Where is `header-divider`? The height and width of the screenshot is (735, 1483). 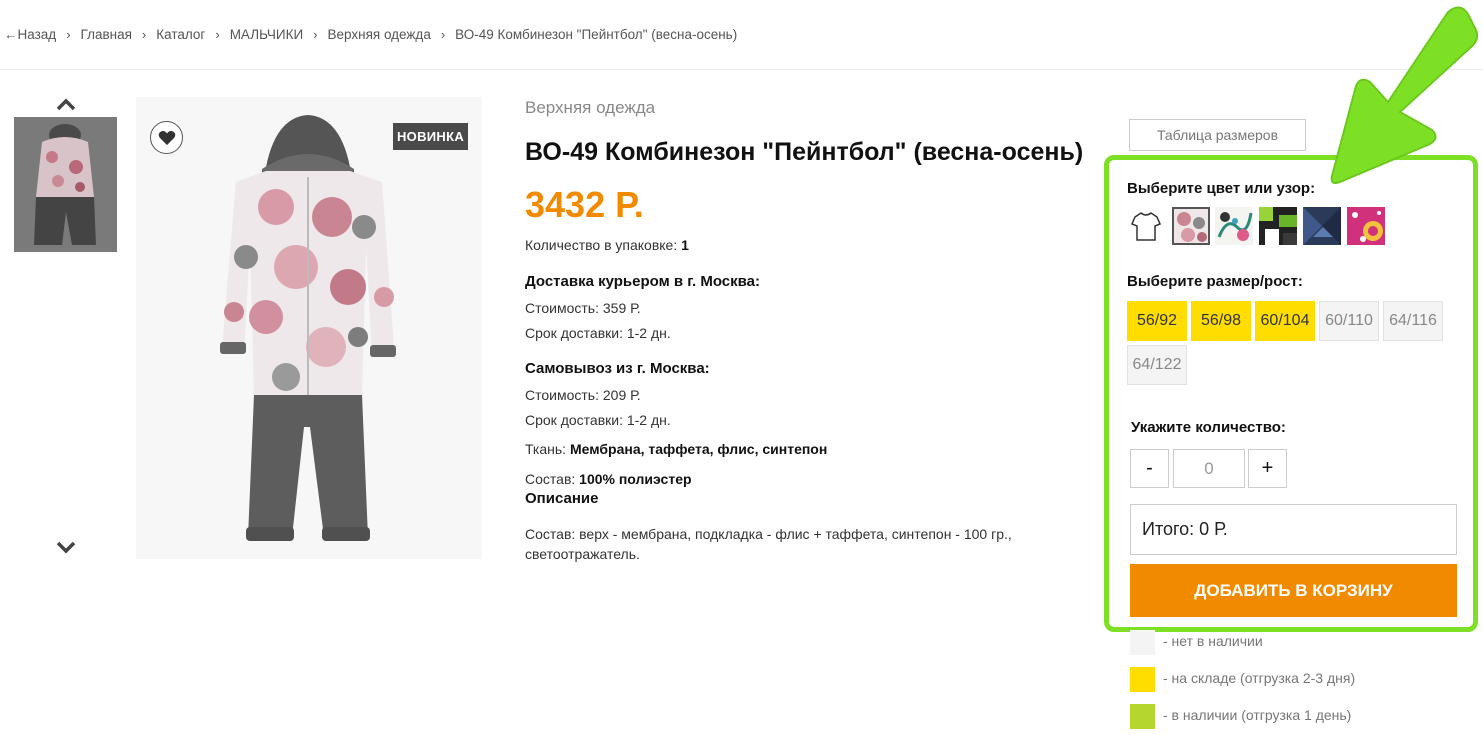 header-divider is located at coordinates (741, 69).